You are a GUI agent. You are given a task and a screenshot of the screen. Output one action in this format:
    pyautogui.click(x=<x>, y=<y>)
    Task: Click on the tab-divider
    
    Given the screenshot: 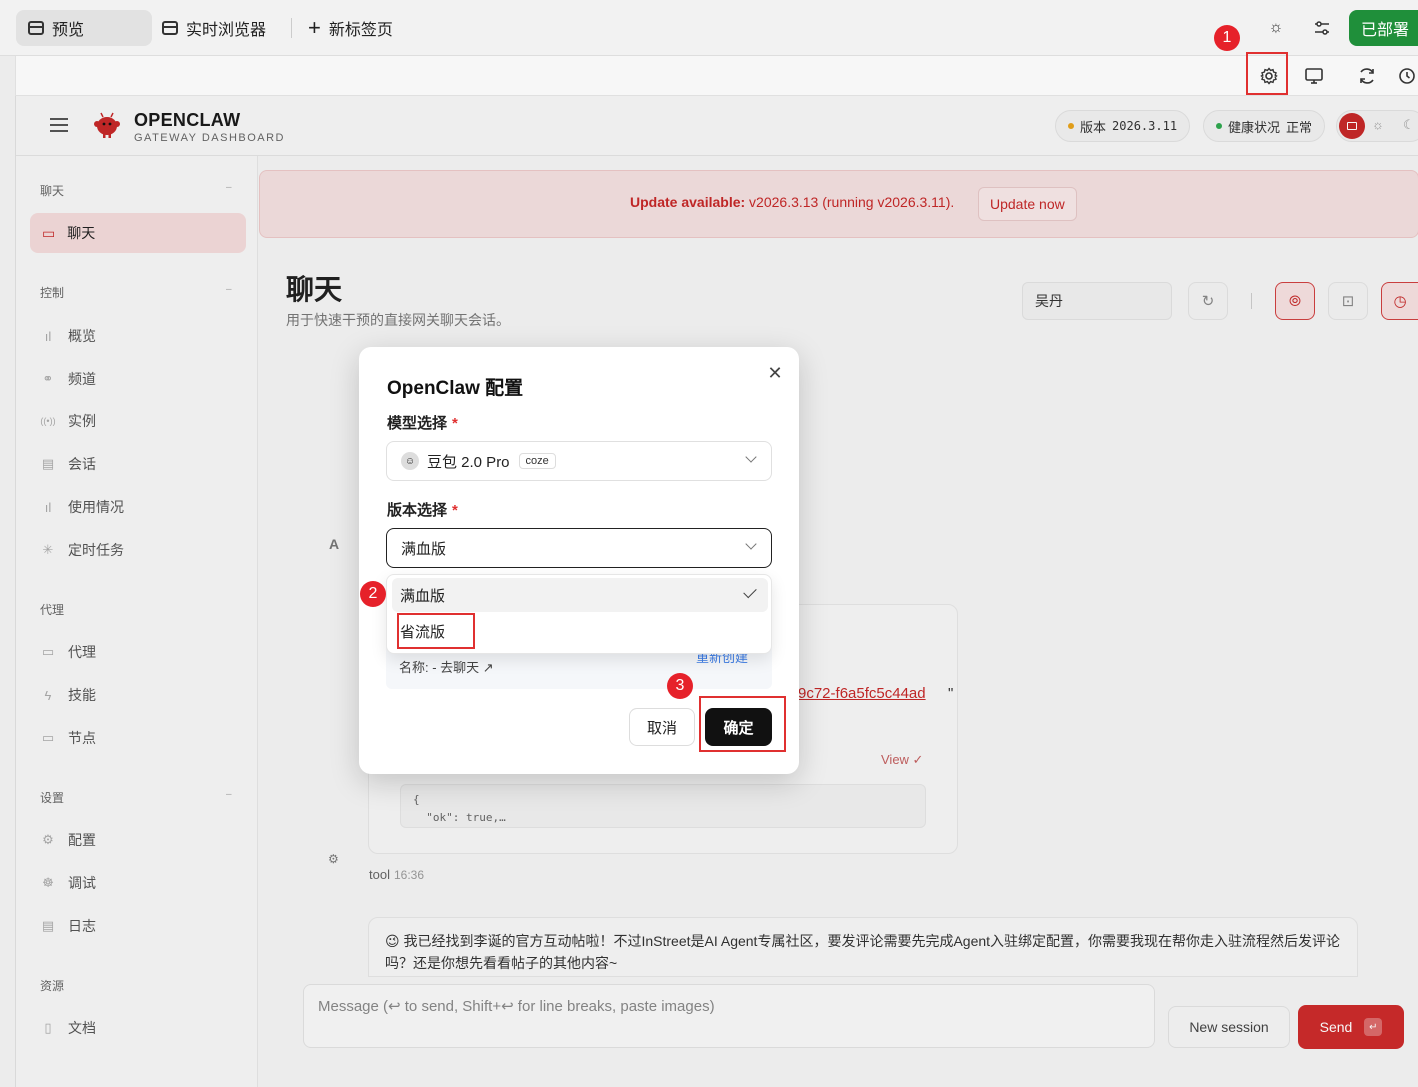 What is the action you would take?
    pyautogui.click(x=291, y=28)
    